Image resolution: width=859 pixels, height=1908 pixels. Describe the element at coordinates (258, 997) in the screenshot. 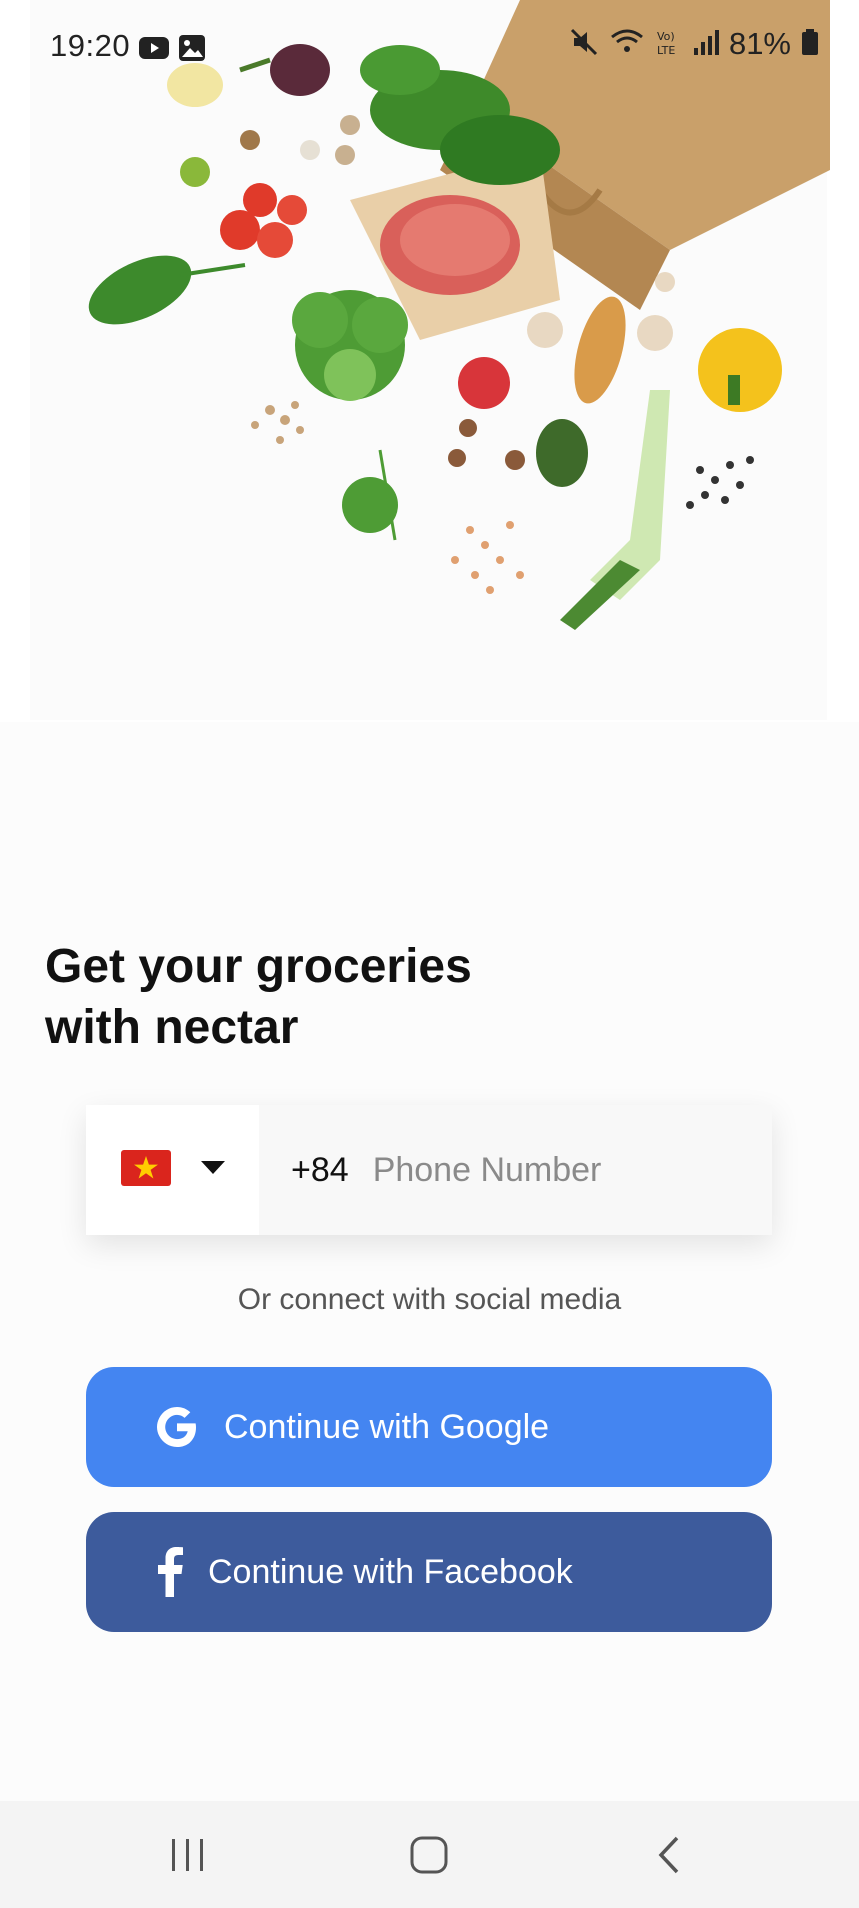

I see `page-title: Get your groceries with nectar` at that location.